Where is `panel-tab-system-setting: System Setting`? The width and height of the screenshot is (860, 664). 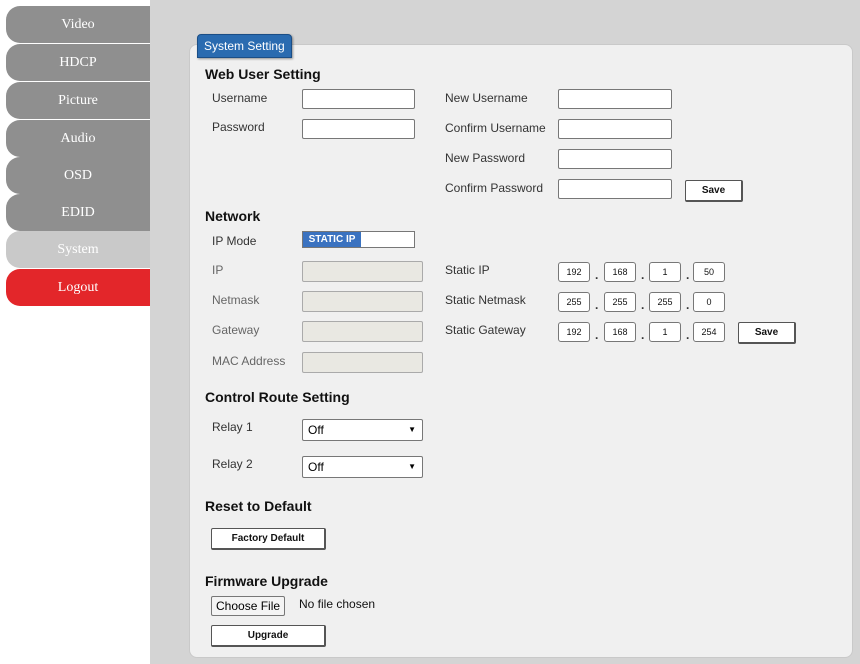
panel-tab-system-setting: System Setting is located at coordinates (244, 46).